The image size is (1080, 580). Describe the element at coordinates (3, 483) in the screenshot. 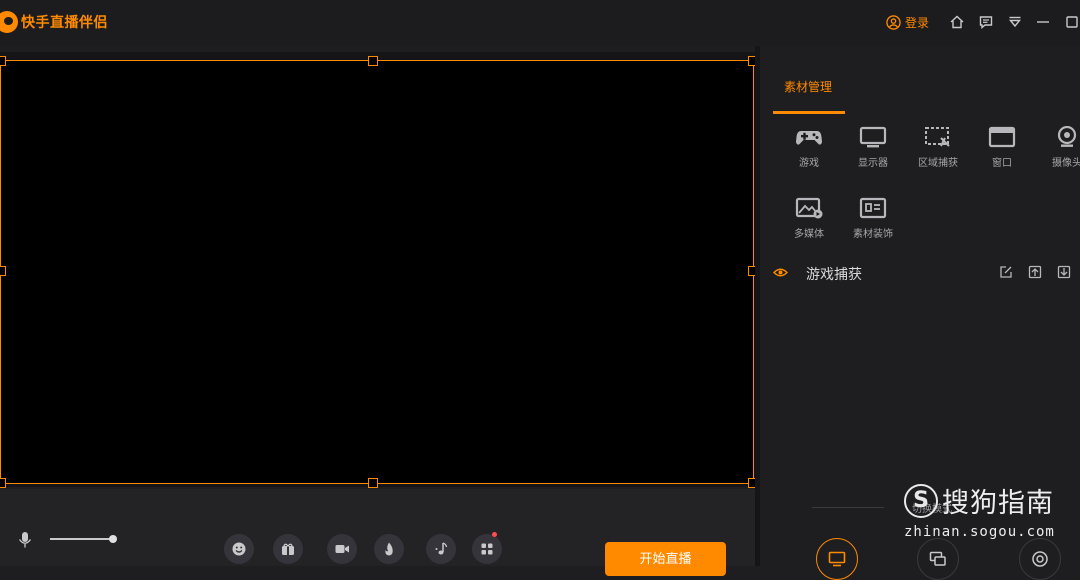

I see `resize-handle-bottom-left` at that location.